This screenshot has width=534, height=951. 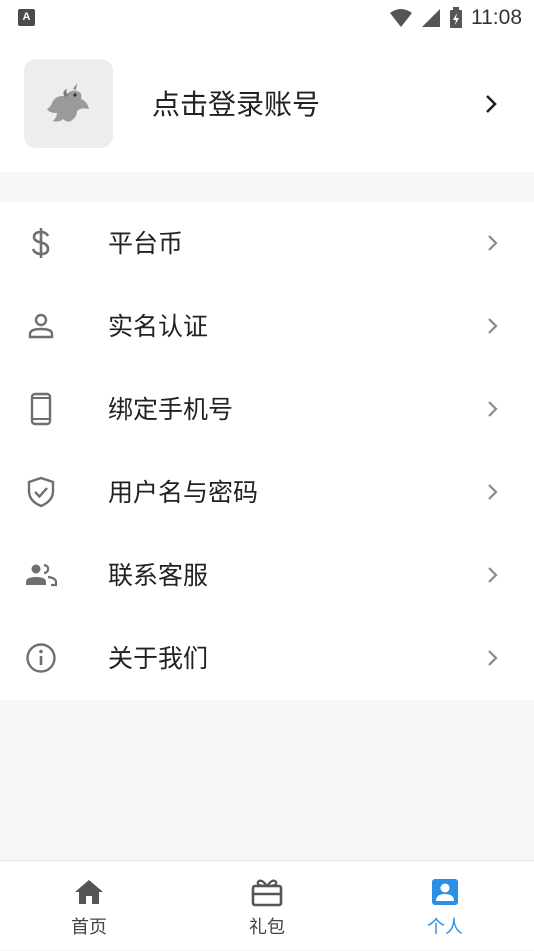 I want to click on keyboard-a-icon: A, so click(x=26, y=17).